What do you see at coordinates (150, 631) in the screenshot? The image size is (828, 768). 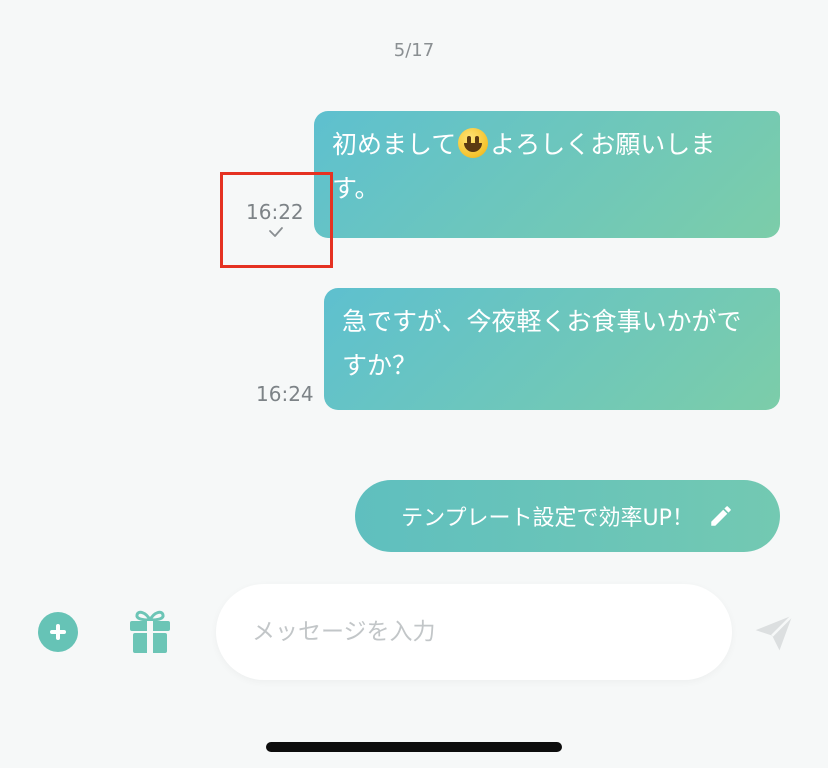 I see `gift-icon` at bounding box center [150, 631].